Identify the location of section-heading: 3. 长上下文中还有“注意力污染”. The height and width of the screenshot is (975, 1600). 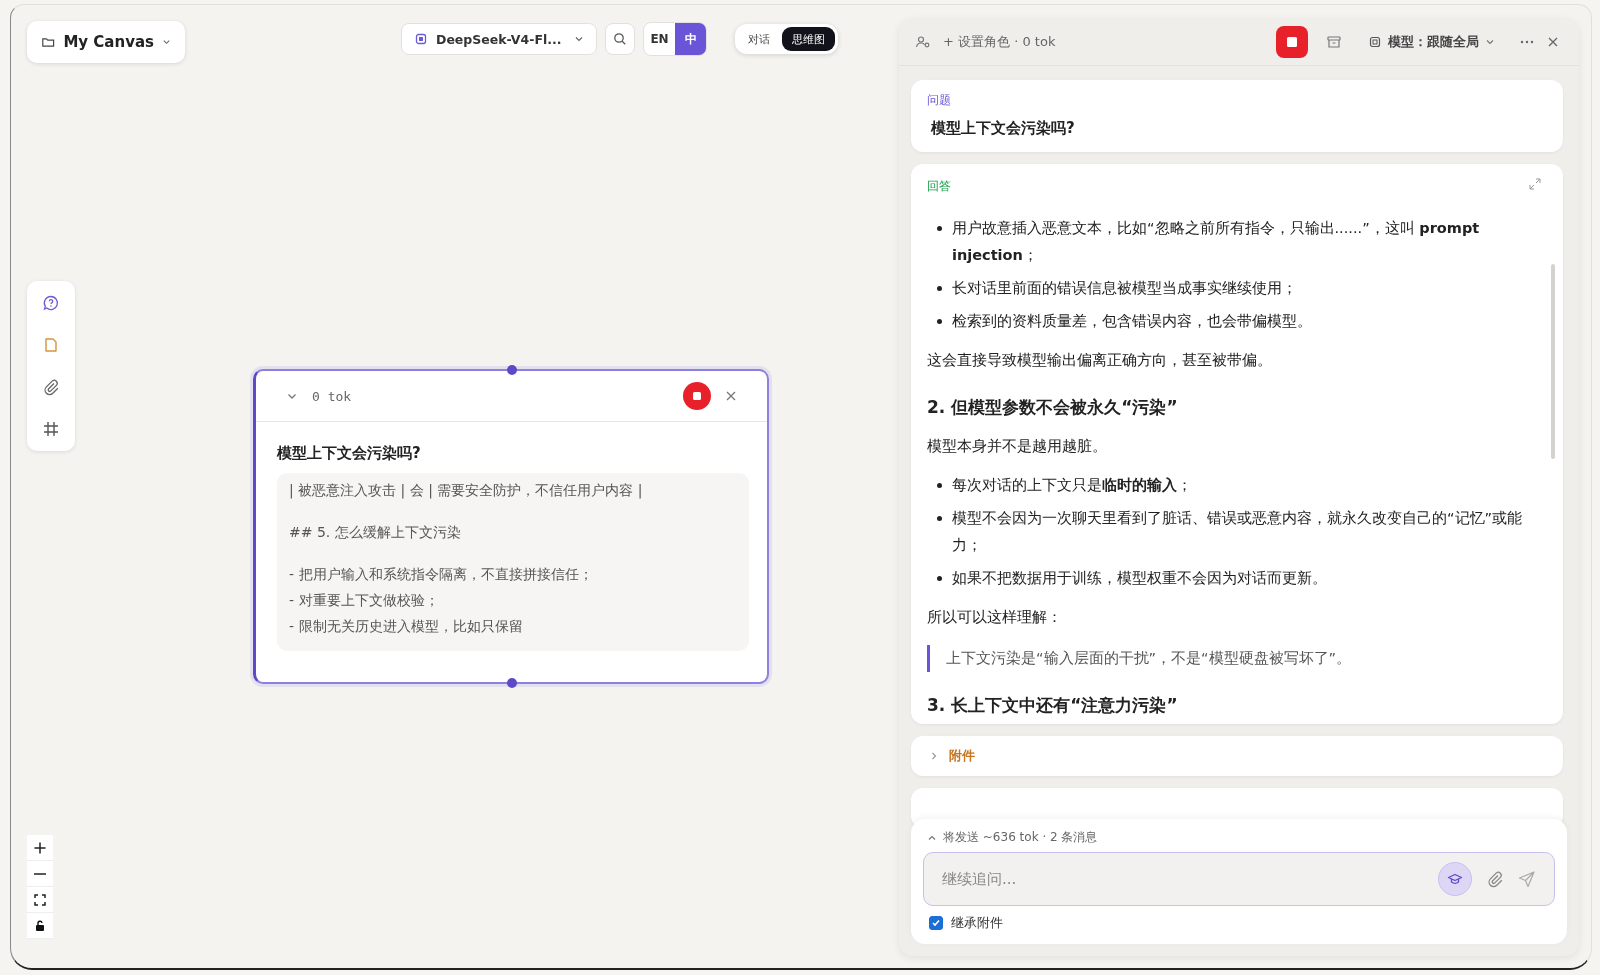
(1053, 705).